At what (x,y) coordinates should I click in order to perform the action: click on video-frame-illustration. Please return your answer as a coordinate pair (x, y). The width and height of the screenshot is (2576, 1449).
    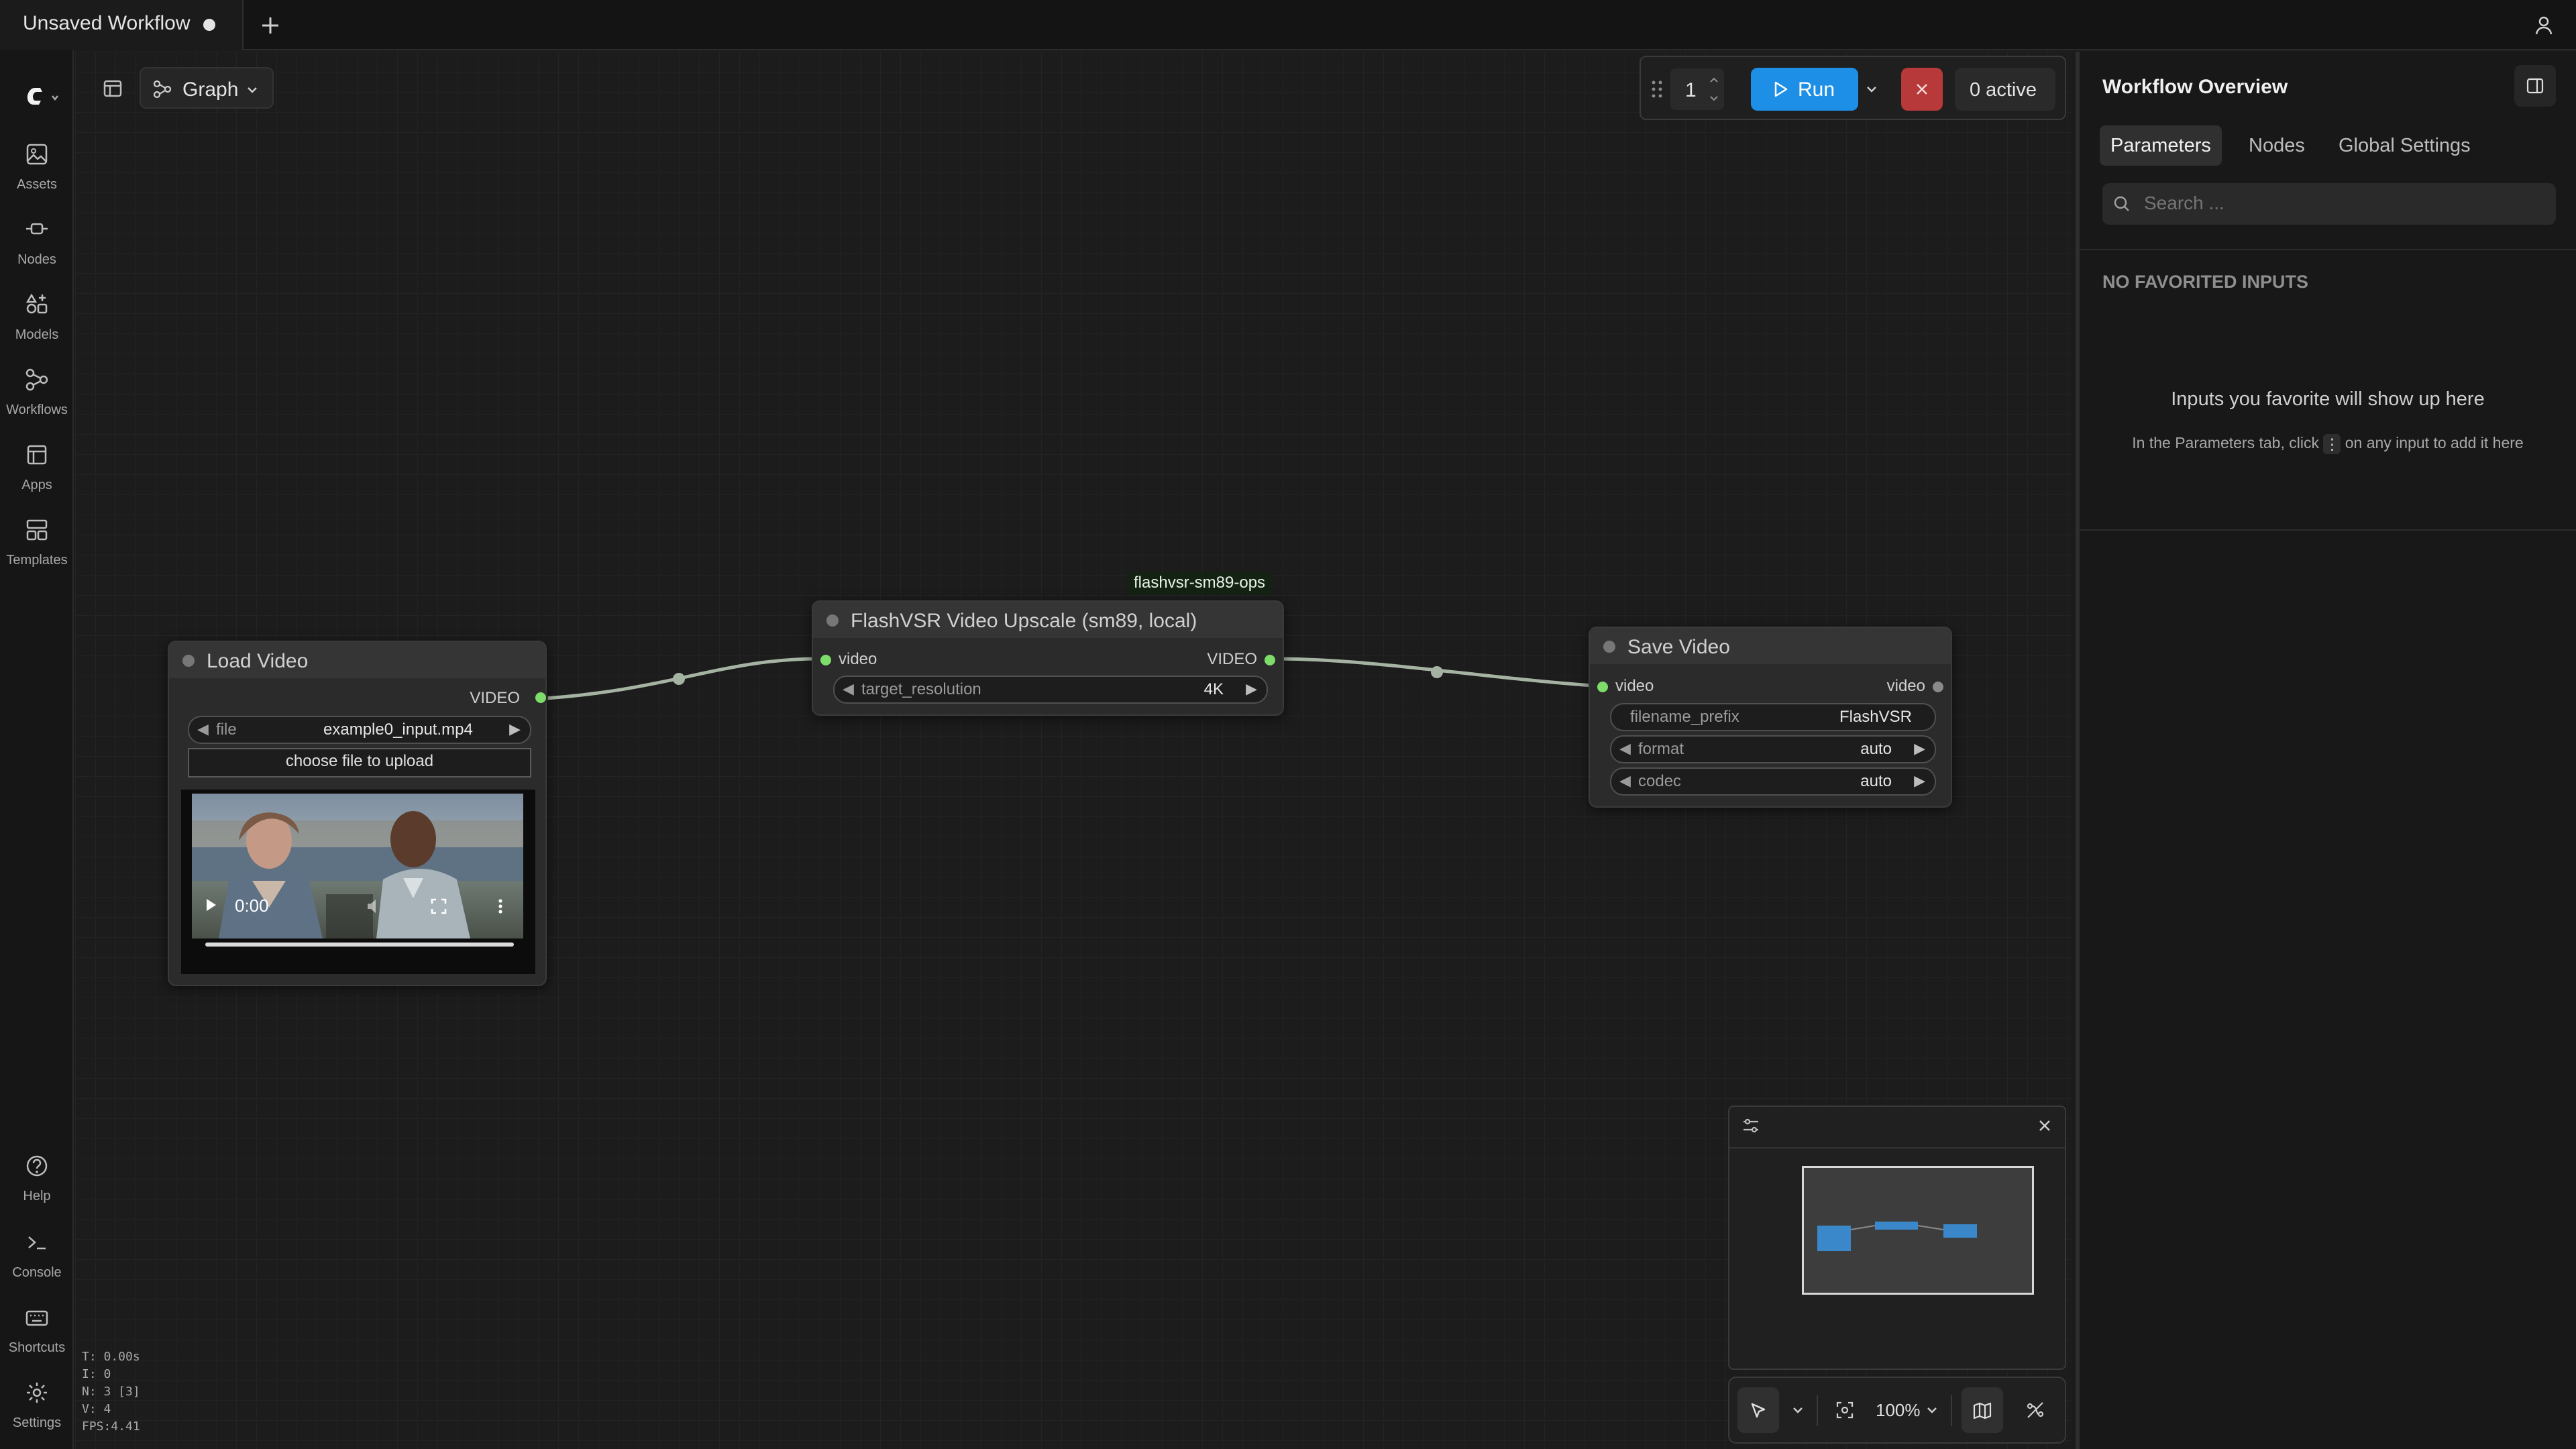
    Looking at the image, I should click on (357, 874).